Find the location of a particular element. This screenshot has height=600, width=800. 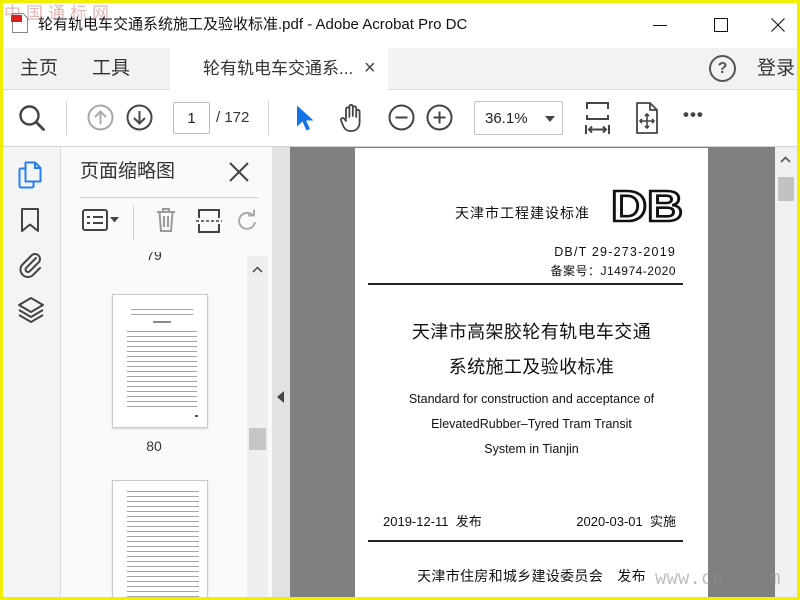

menu-tools: 工具 is located at coordinates (111, 69).